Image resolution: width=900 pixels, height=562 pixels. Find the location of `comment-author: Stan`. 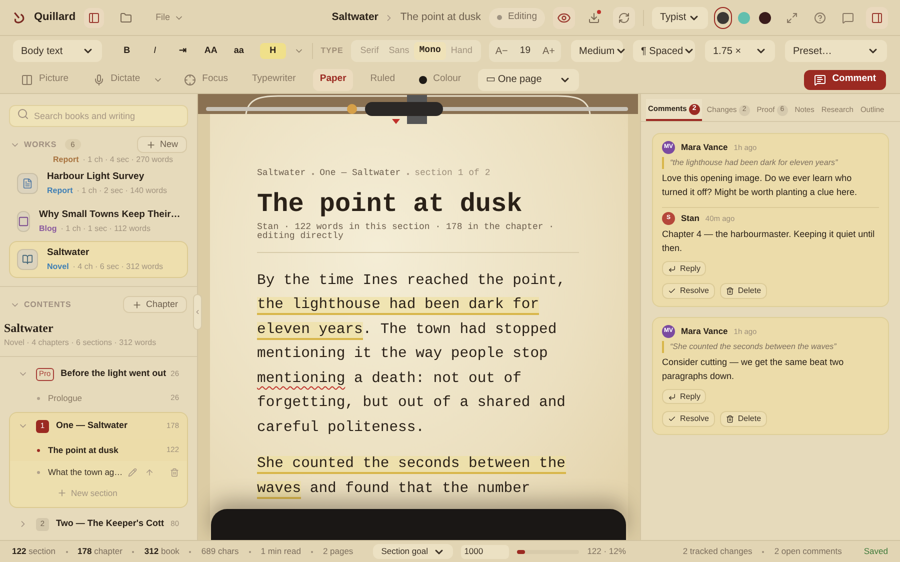

comment-author: Stan is located at coordinates (690, 218).